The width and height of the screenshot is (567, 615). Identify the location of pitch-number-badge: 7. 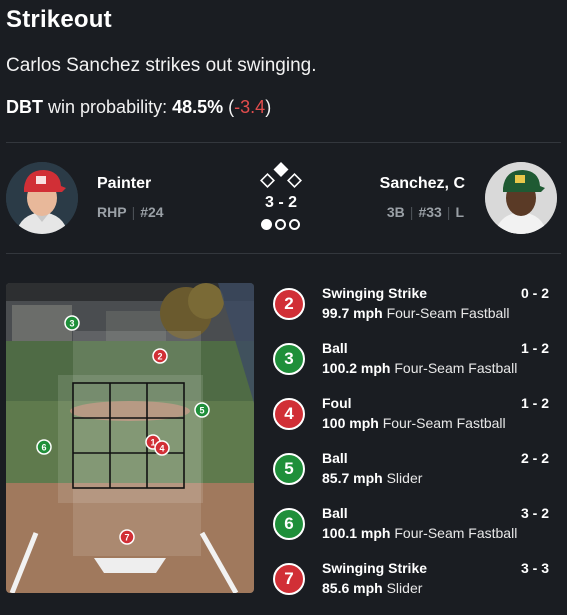
(289, 579).